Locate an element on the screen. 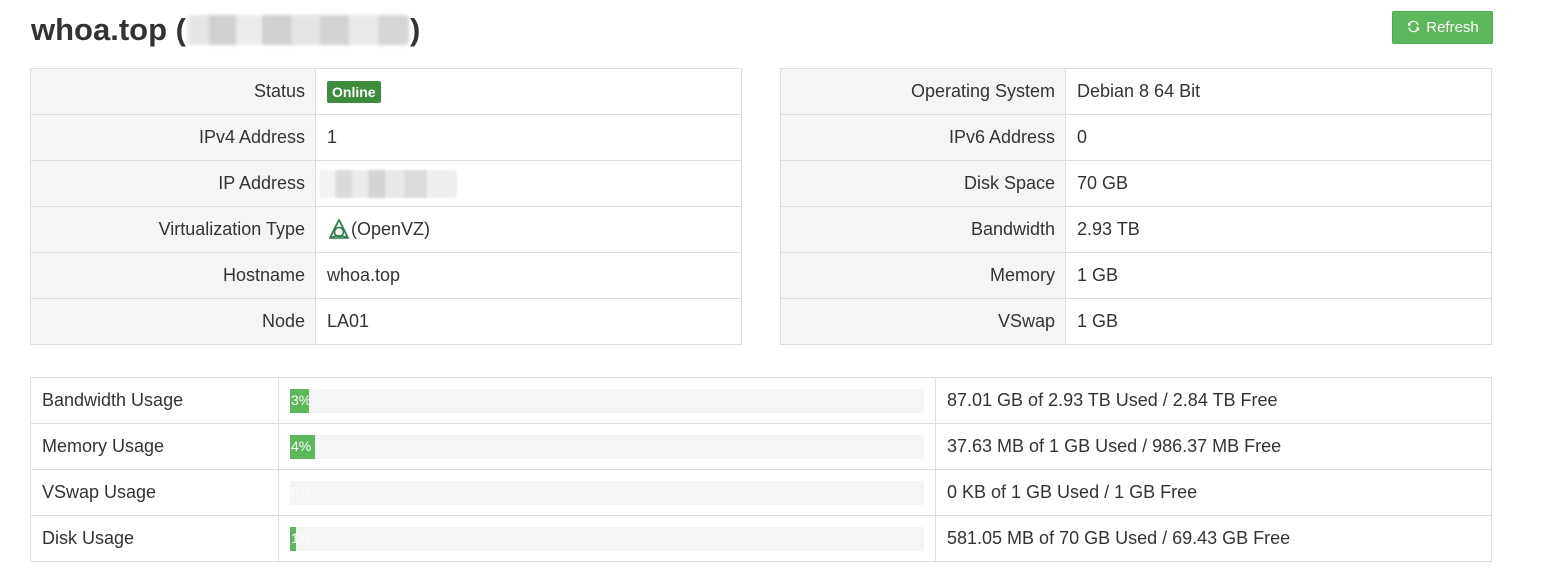  disk-progress-bar: 1% is located at coordinates (607, 538).